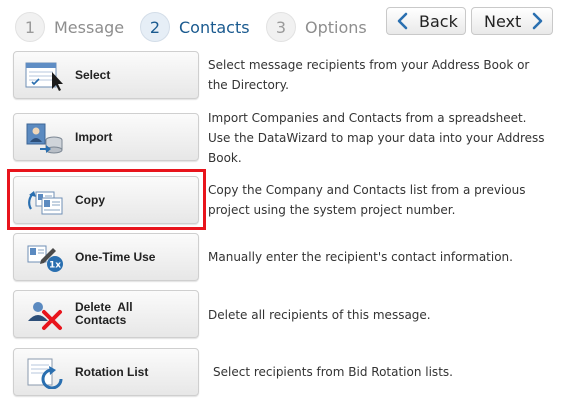 This screenshot has height=406, width=564. What do you see at coordinates (106, 199) in the screenshot?
I see `copy-highlight-box` at bounding box center [106, 199].